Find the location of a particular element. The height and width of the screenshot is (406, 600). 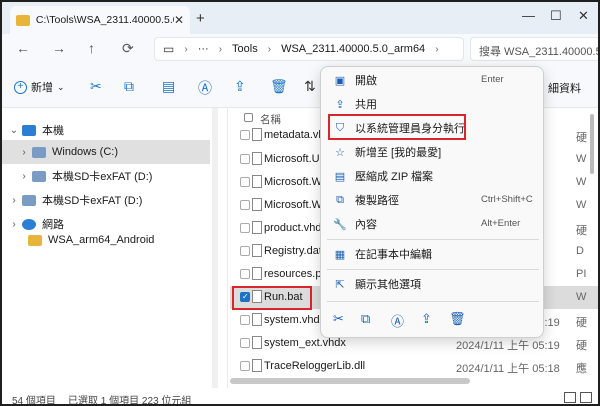

search-input: 搜尋 WSA_2311.40000.5.0_arm64 is located at coordinates (534, 49).